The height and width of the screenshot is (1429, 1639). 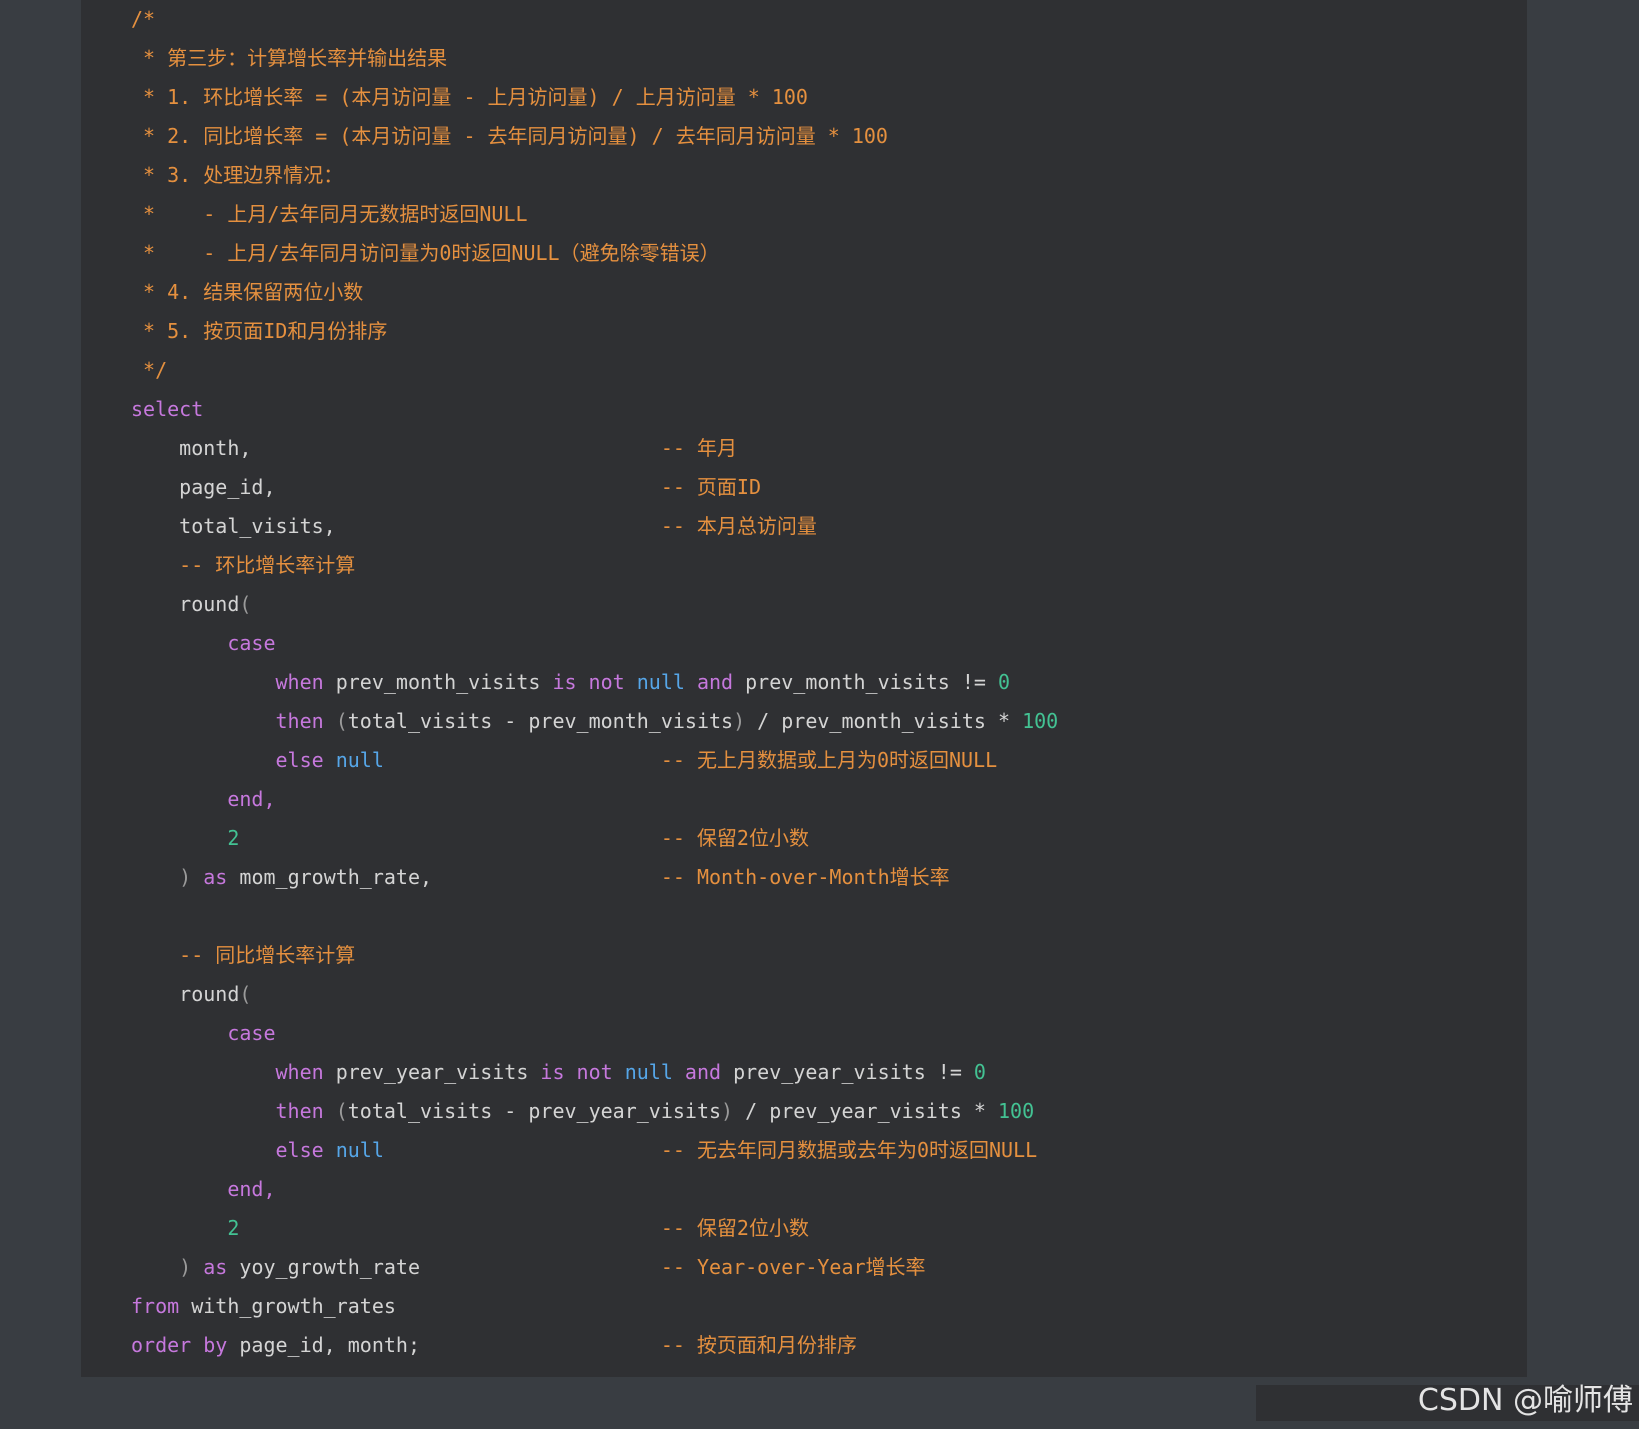 I want to click on code-token: -- 无上月数据或上月为0时返回NULL, so click(x=829, y=760).